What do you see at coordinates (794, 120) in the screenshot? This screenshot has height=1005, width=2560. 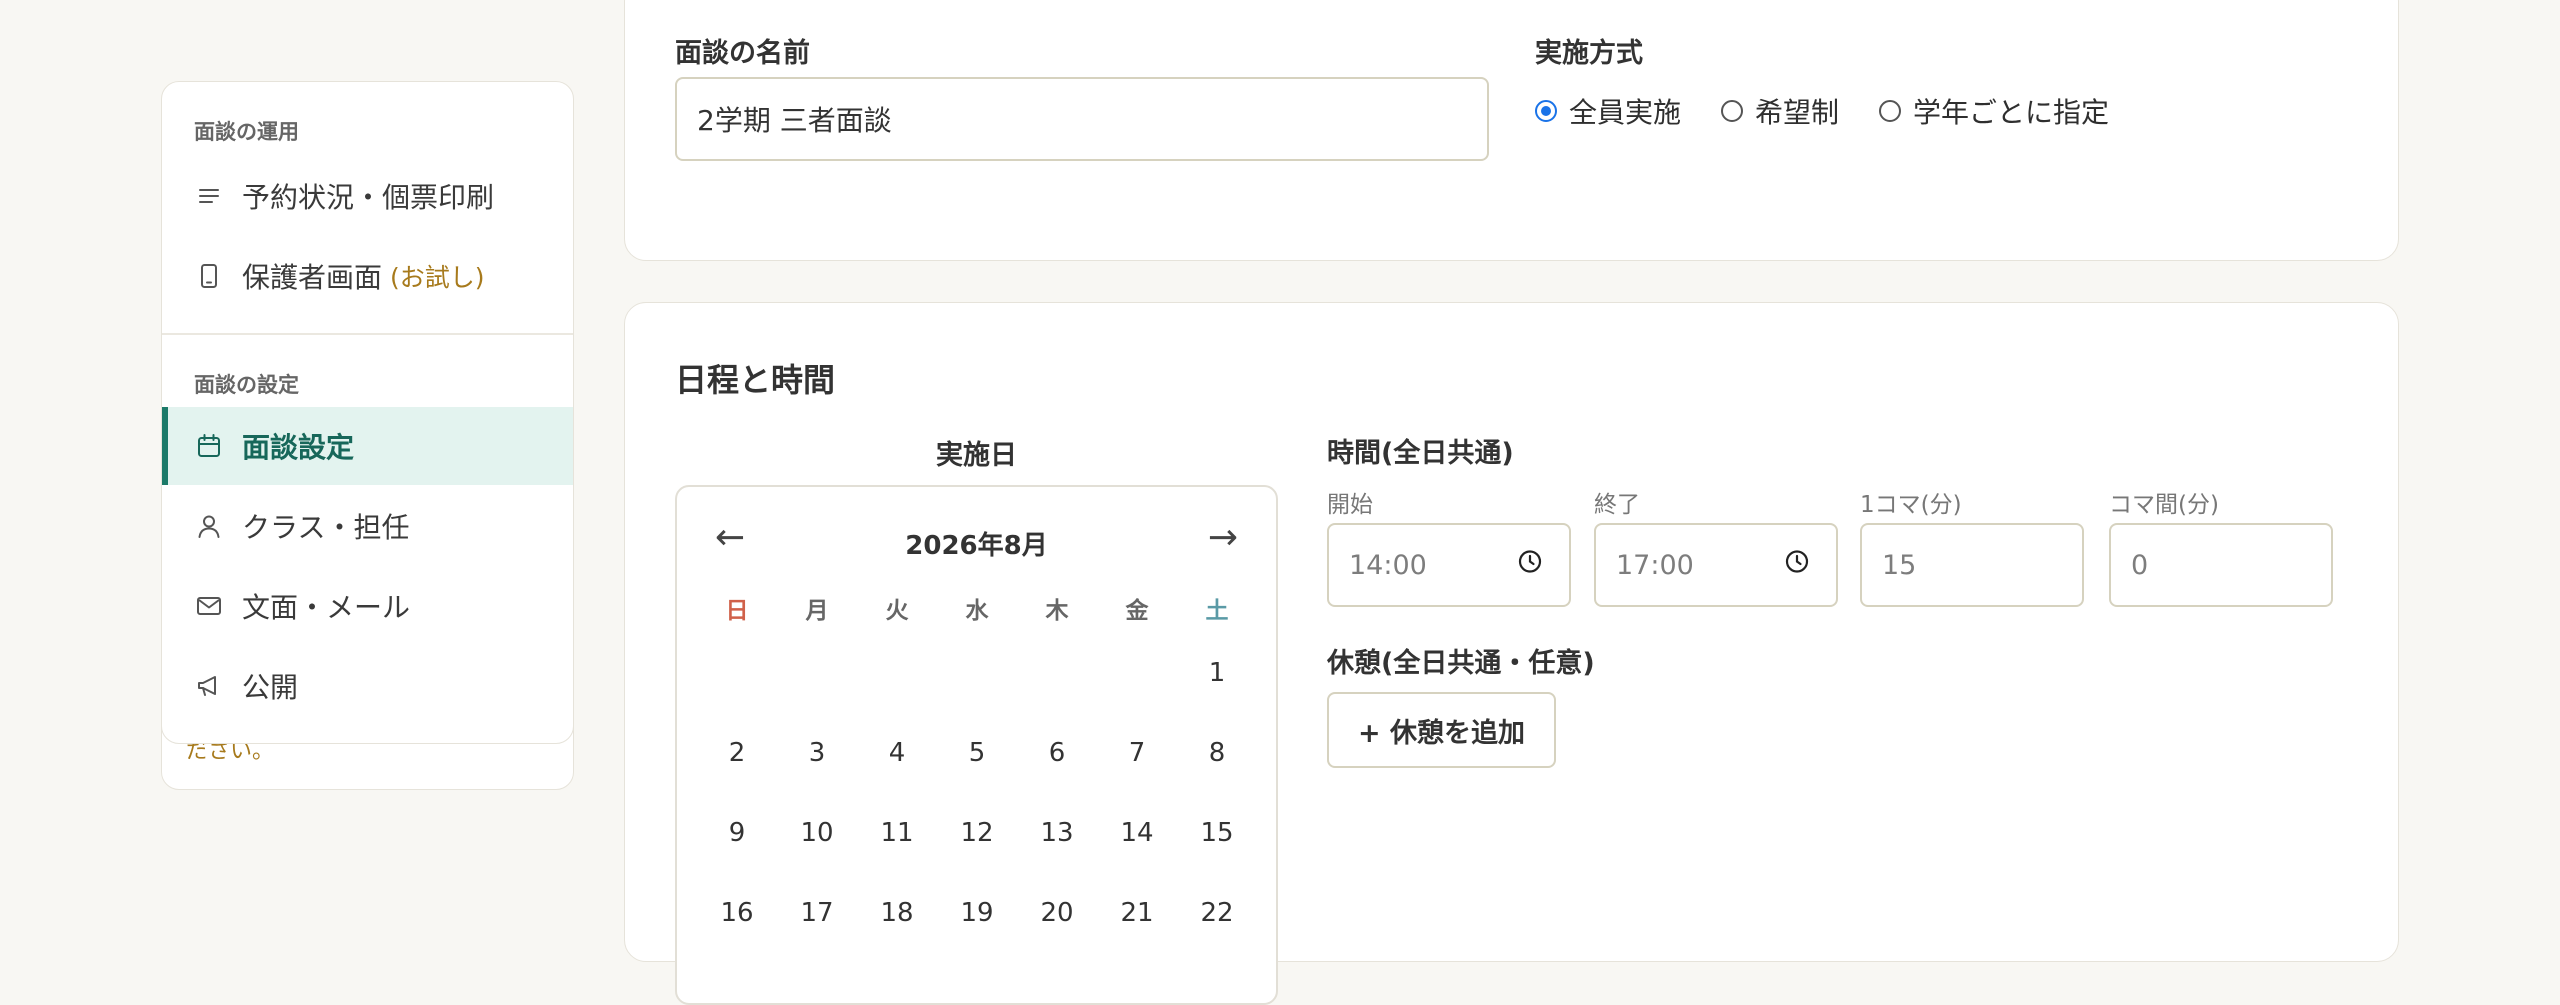 I see `interview-name-value: 2学期 三者面談` at bounding box center [794, 120].